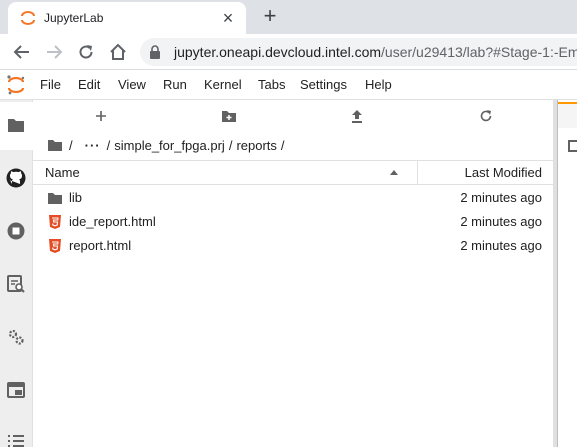  Describe the element at coordinates (323, 84) in the screenshot. I see `menu-settings: Settings` at that location.